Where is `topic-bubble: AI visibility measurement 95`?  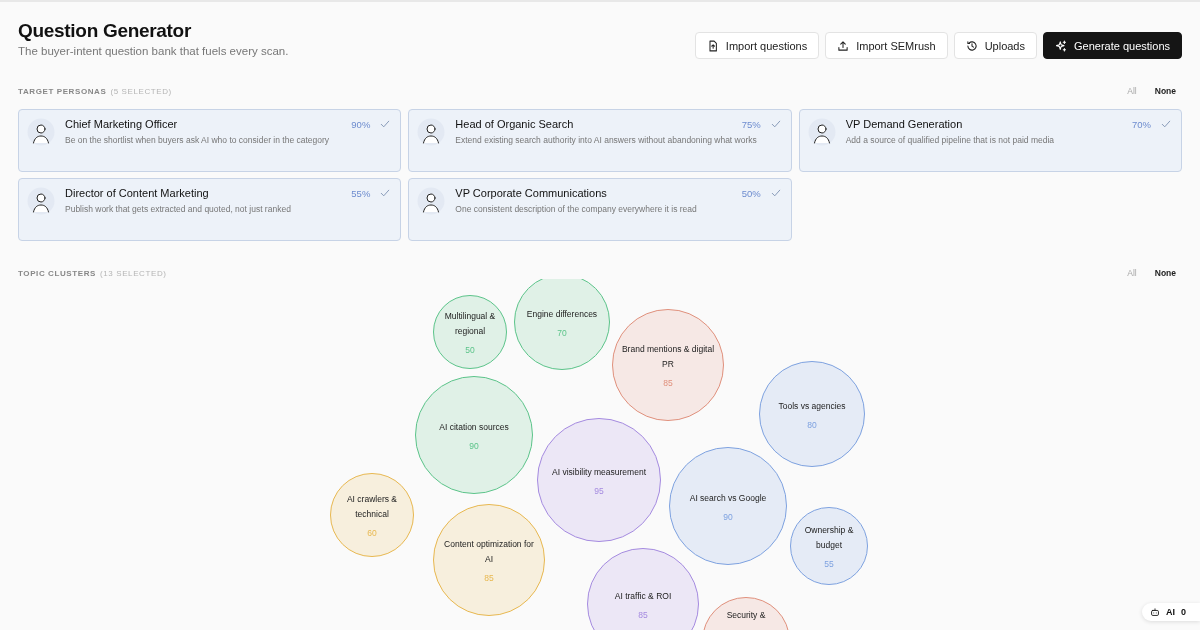 topic-bubble: AI visibility measurement 95 is located at coordinates (599, 480).